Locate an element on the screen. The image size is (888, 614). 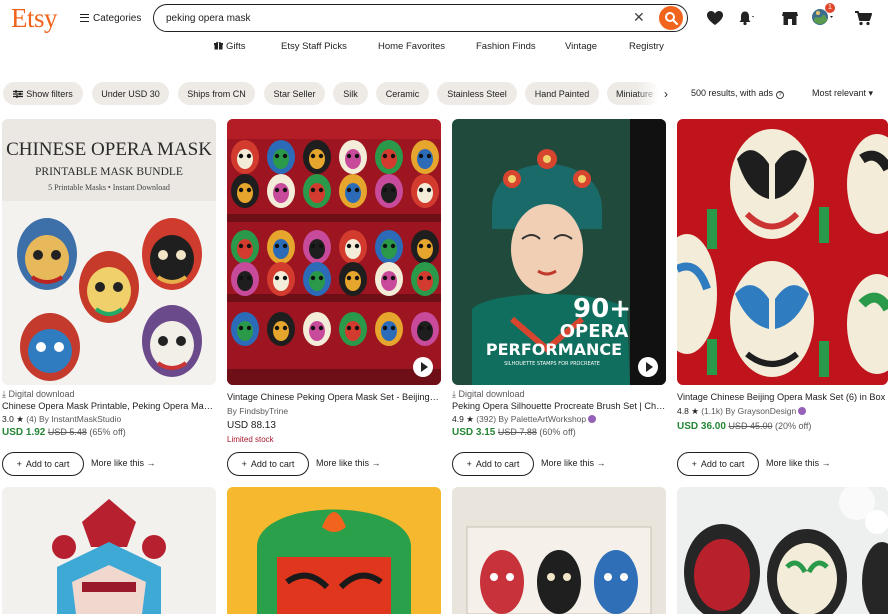
nav-gifts: Gifts is located at coordinates (230, 46).